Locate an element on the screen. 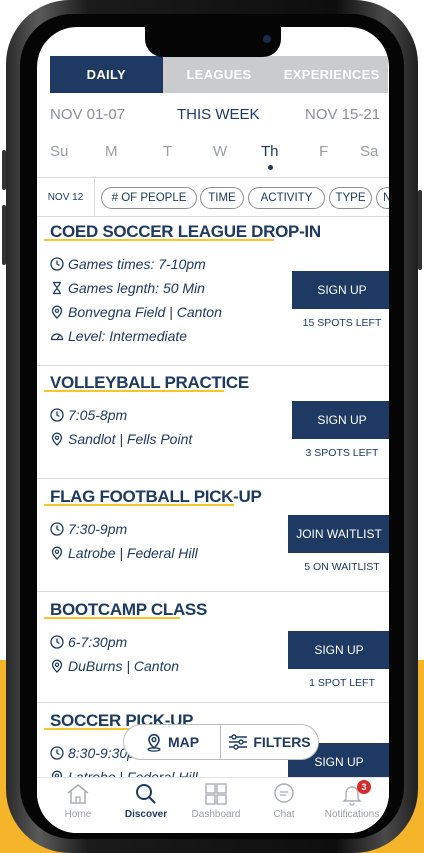  nav-dashboard: Dashboard is located at coordinates (216, 806).